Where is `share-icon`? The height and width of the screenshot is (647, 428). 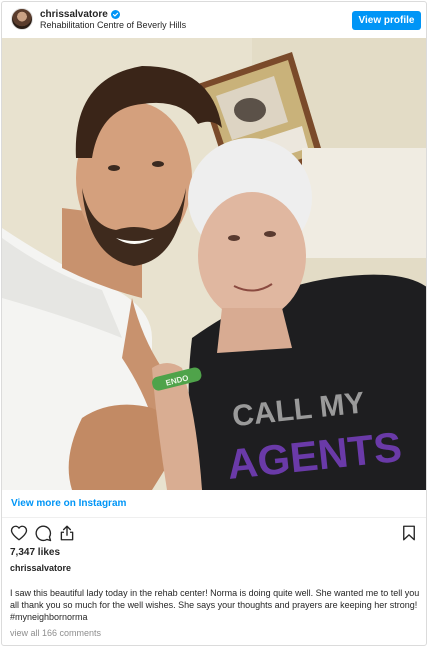 share-icon is located at coordinates (67, 533).